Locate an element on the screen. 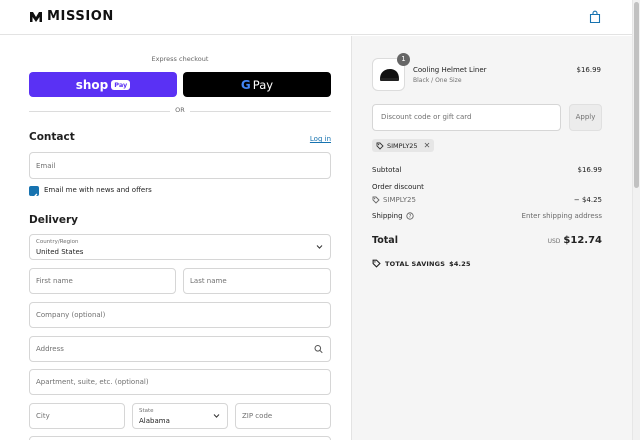 This screenshot has height=440, width=640. product-name: Cooling Helmet Liner is located at coordinates (450, 70).